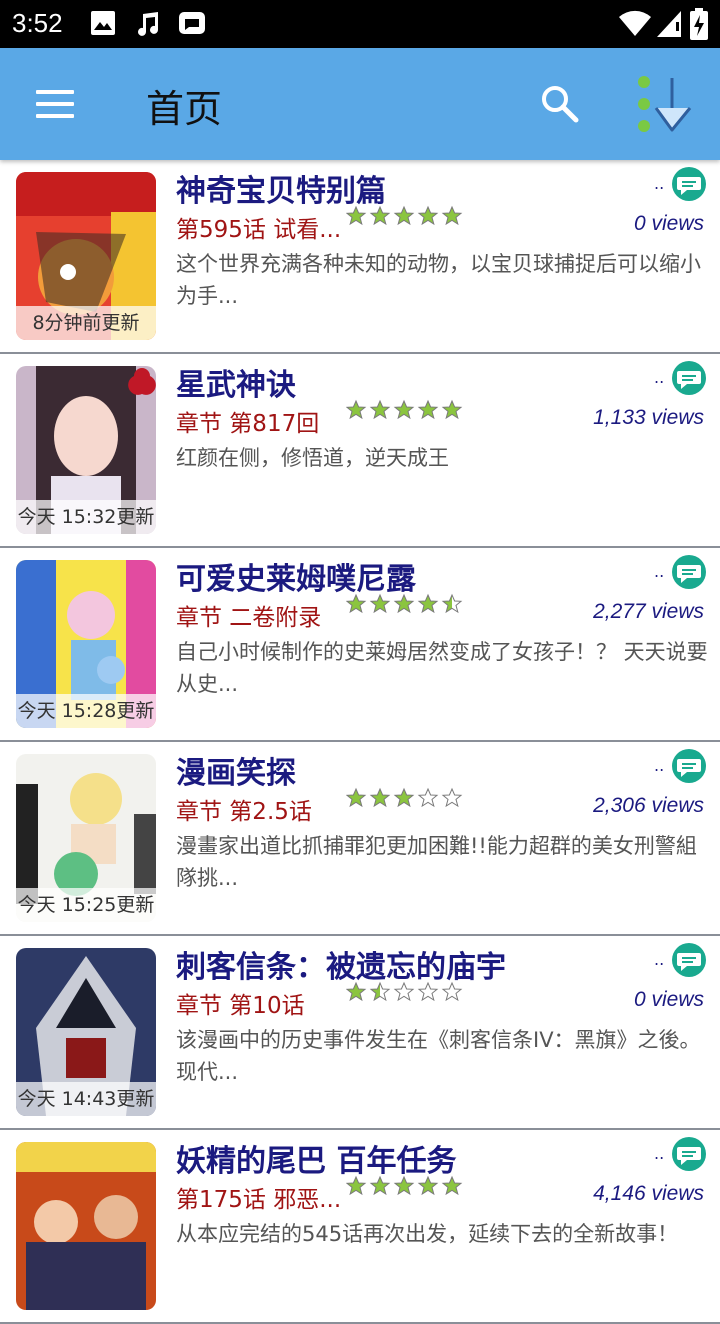 This screenshot has height=1324, width=720. What do you see at coordinates (184, 109) in the screenshot?
I see `page-title: 首页` at bounding box center [184, 109].